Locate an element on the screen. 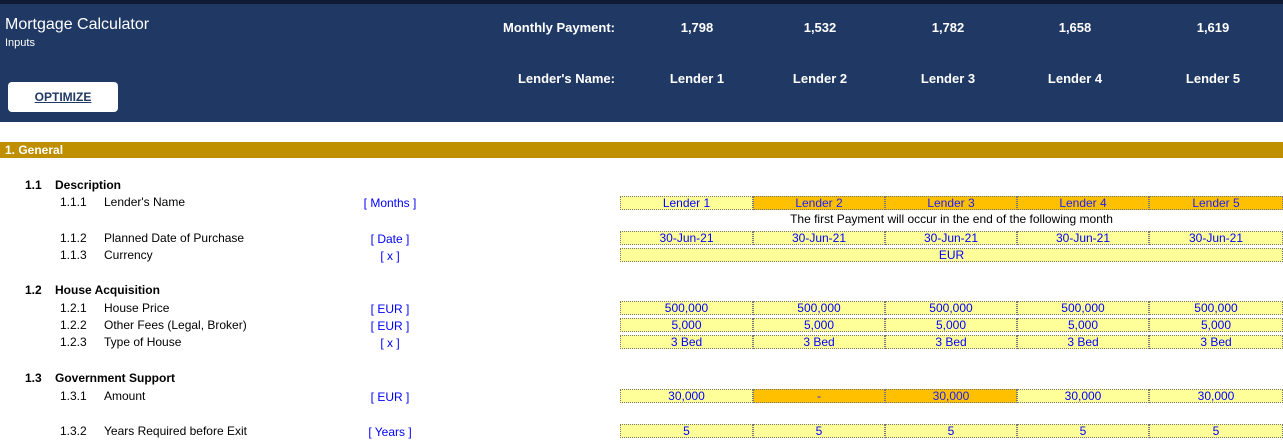  amount-cell-1: 30,000 is located at coordinates (686, 396).